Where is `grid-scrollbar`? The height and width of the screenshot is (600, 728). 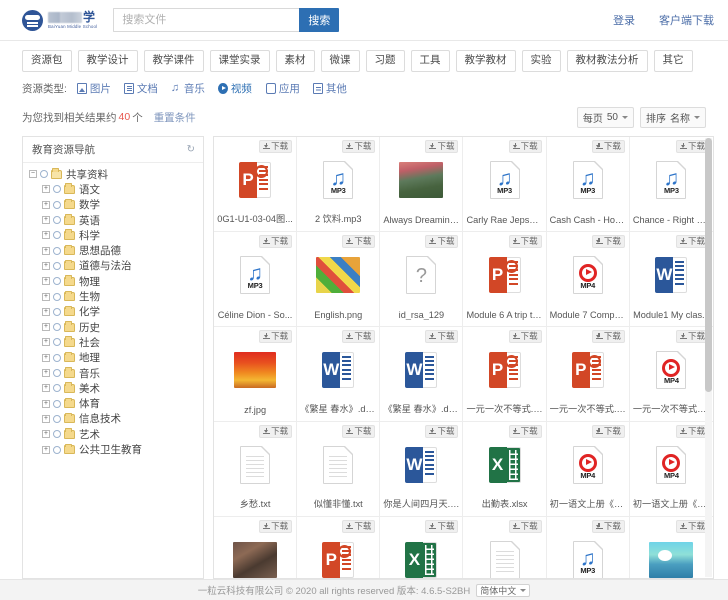
grid-scrollbar is located at coordinates (708, 357).